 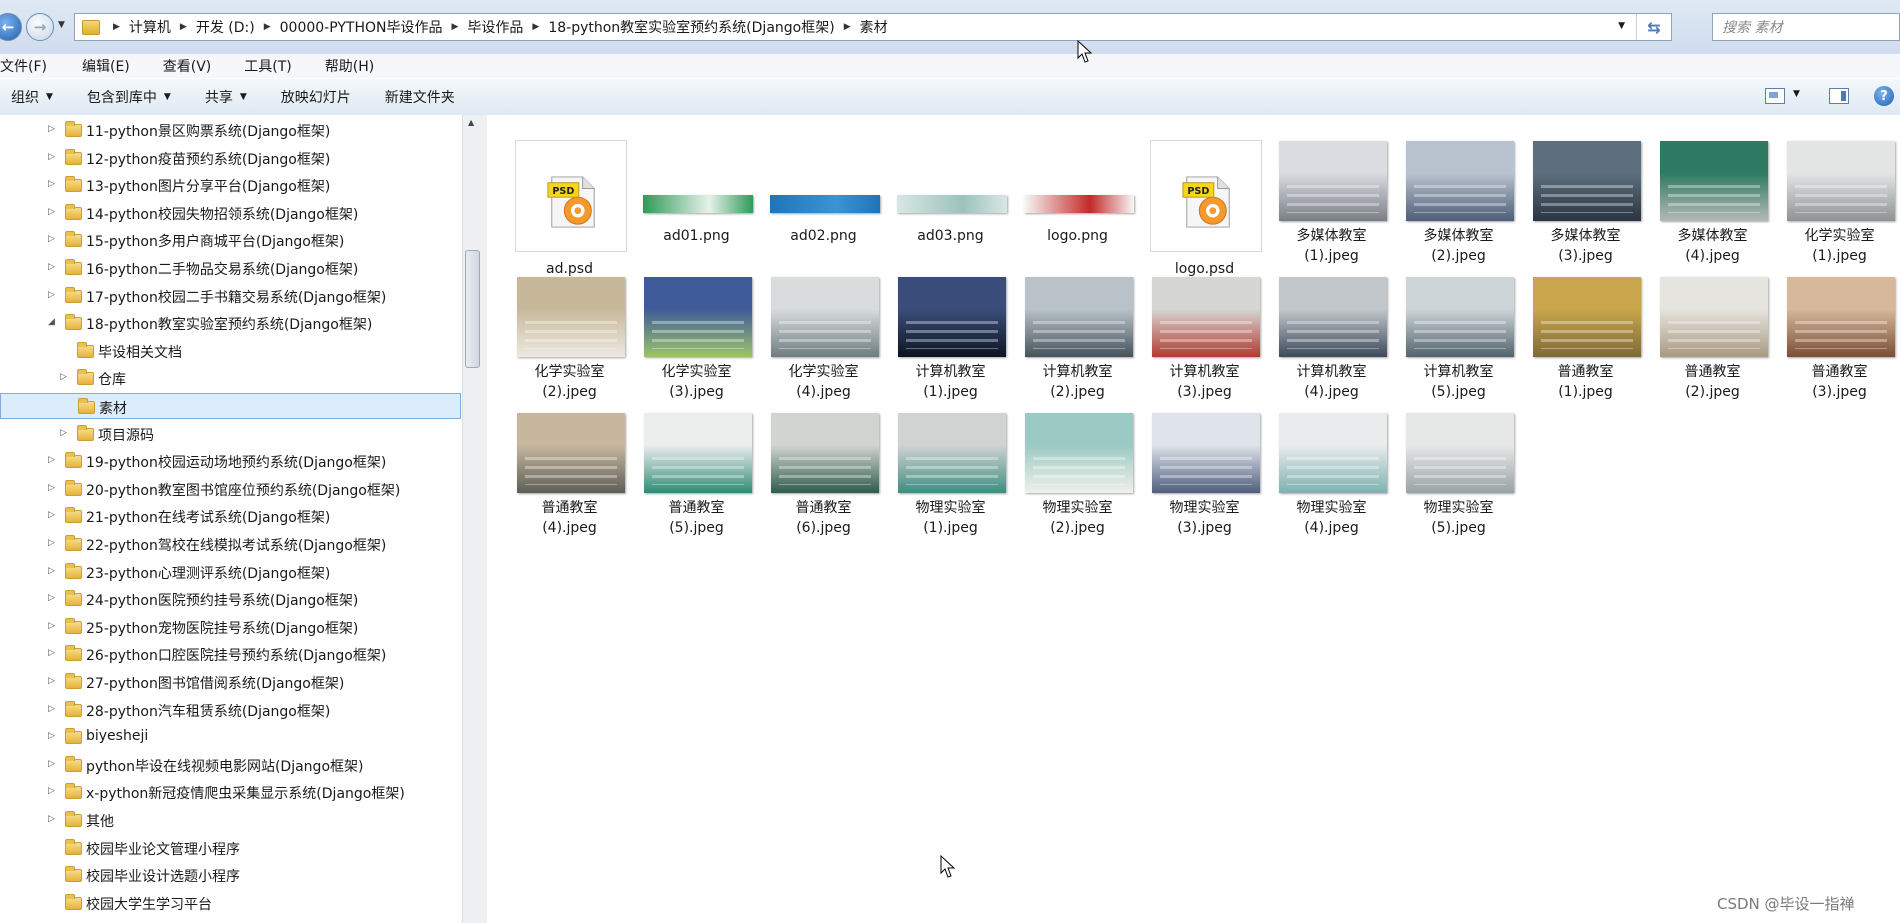 I want to click on tree-item: ▷ 17-python校园二手书籍交易系统(Django框架), so click(x=230, y=296).